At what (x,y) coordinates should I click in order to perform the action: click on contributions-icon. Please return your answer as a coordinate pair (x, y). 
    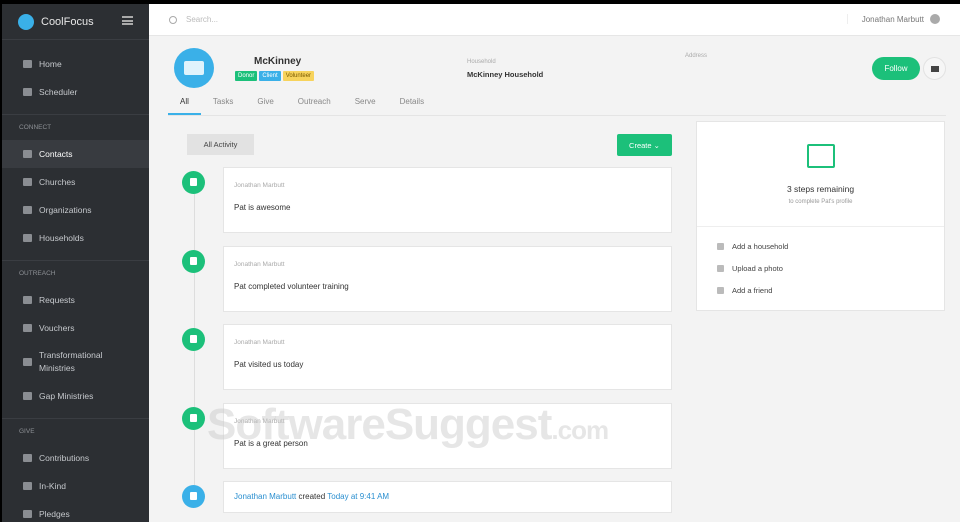
    Looking at the image, I should click on (27, 458).